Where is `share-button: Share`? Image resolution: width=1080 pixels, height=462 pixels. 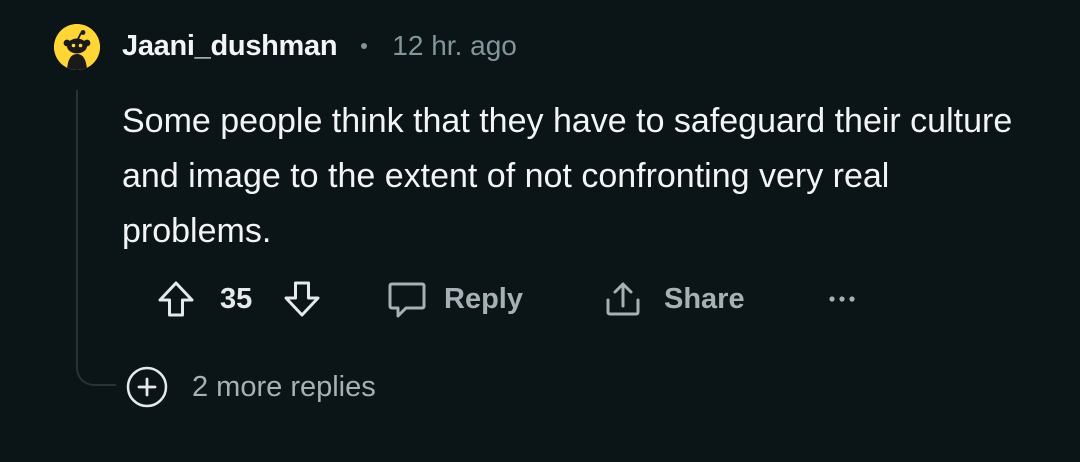
share-button: Share is located at coordinates (673, 299).